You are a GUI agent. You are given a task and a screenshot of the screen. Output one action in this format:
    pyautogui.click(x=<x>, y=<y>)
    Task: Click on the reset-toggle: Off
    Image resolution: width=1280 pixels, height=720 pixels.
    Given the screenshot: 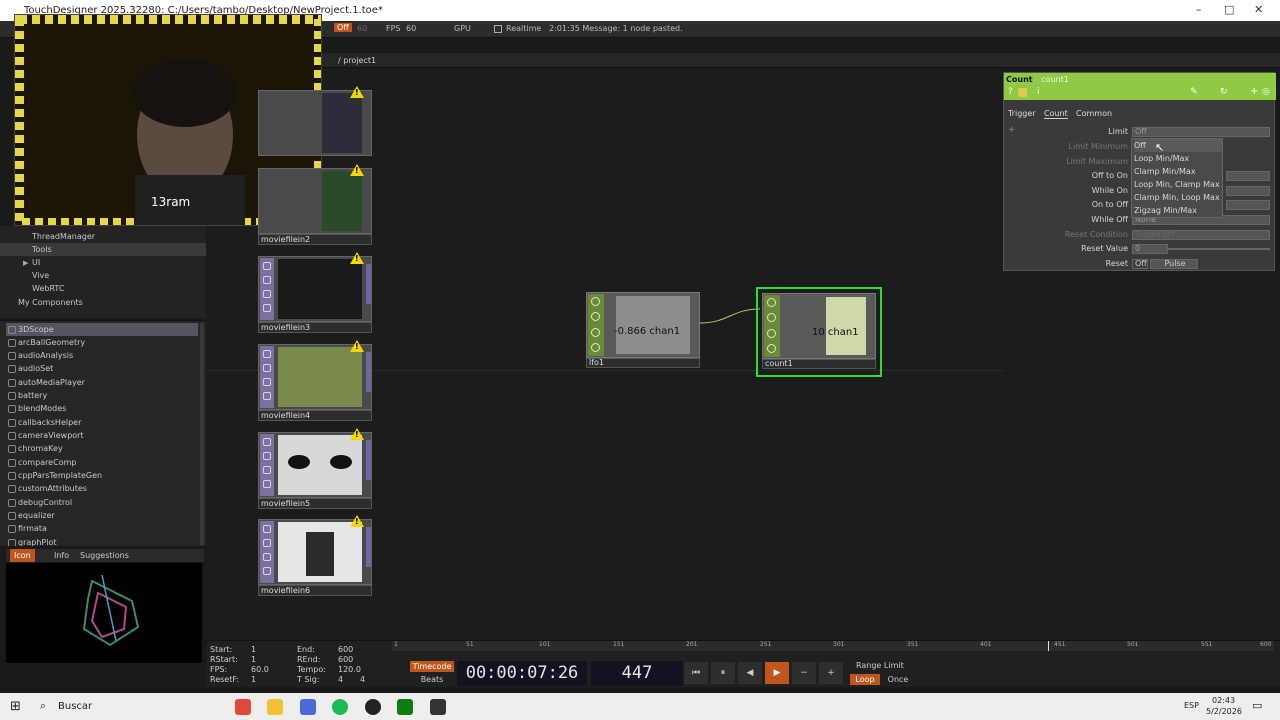 What is the action you would take?
    pyautogui.click(x=1140, y=264)
    